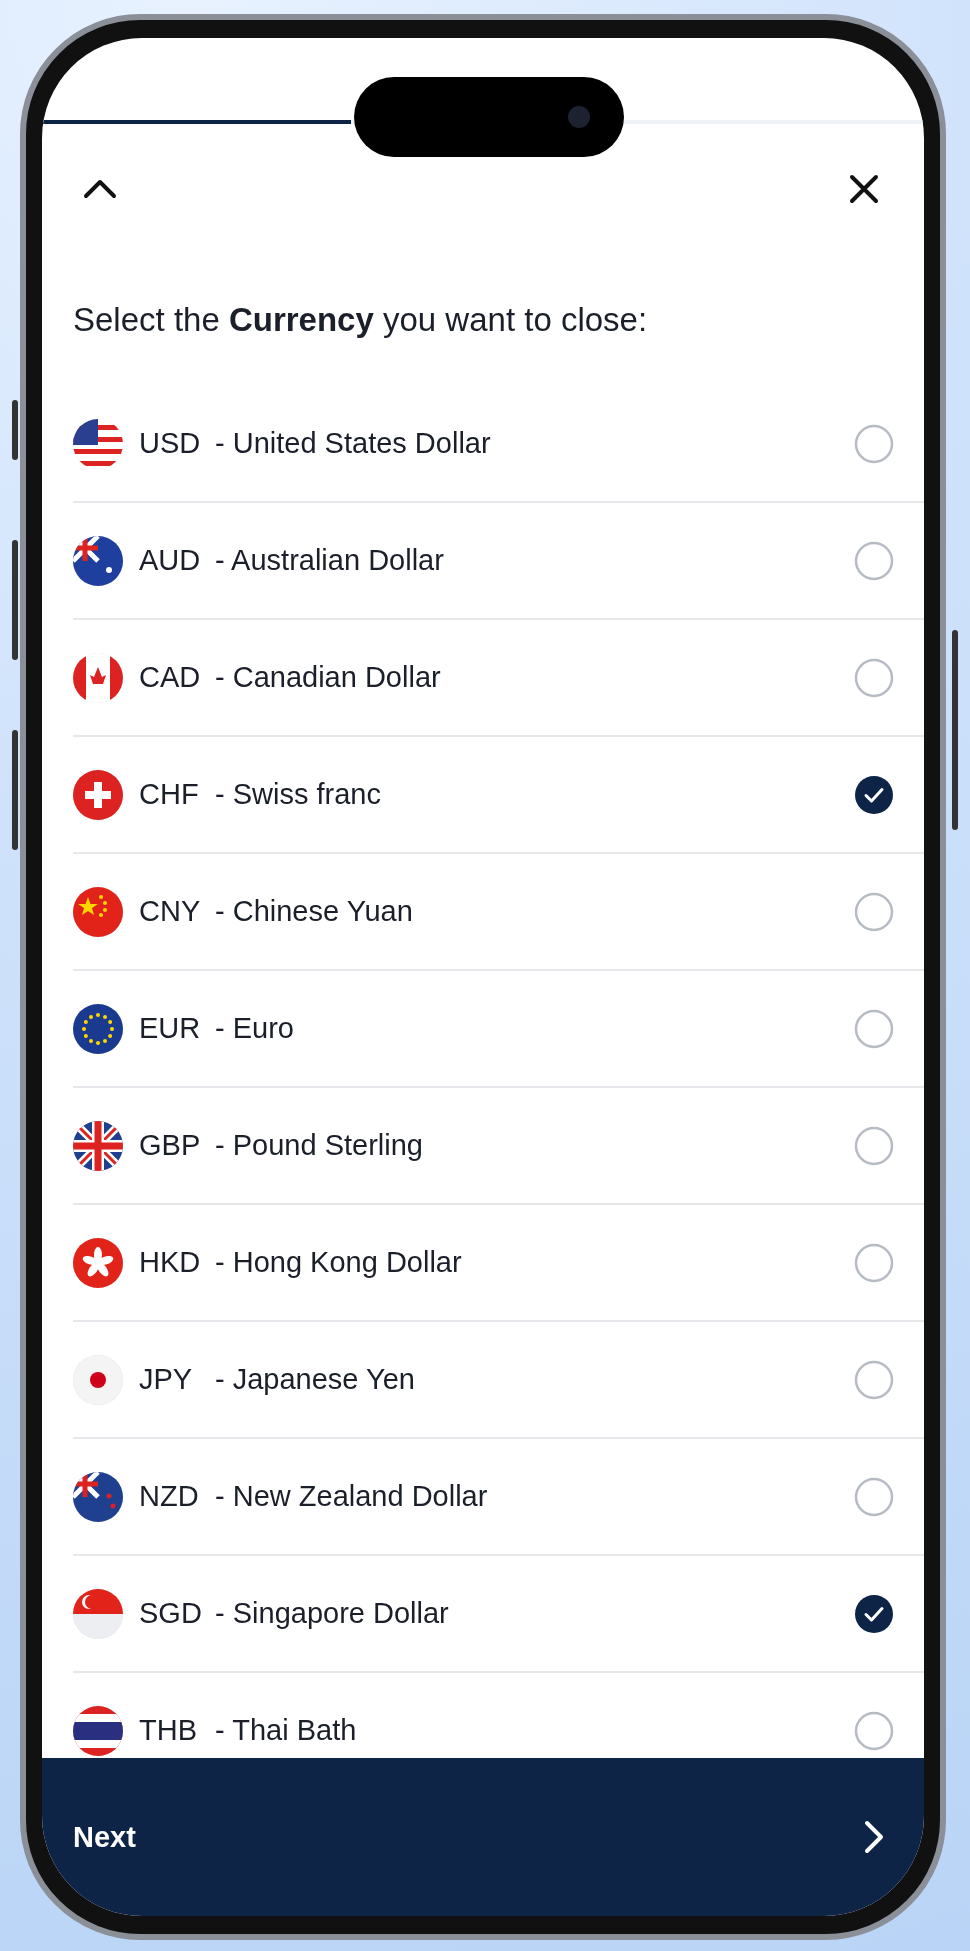 This screenshot has width=970, height=1951. I want to click on currency-code: SGD, so click(171, 1613).